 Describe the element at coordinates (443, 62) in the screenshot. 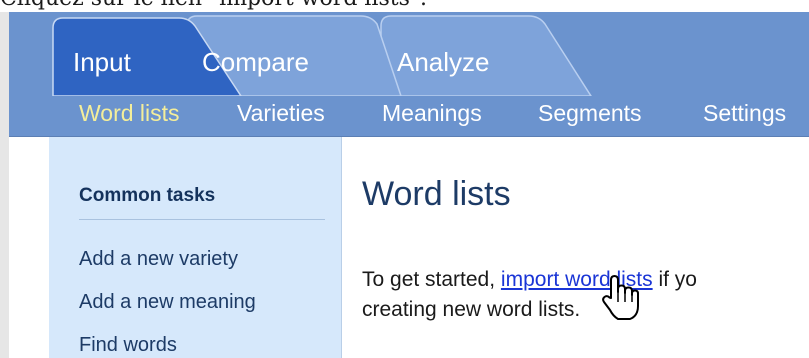

I see `tab-analyze: Analyze` at that location.